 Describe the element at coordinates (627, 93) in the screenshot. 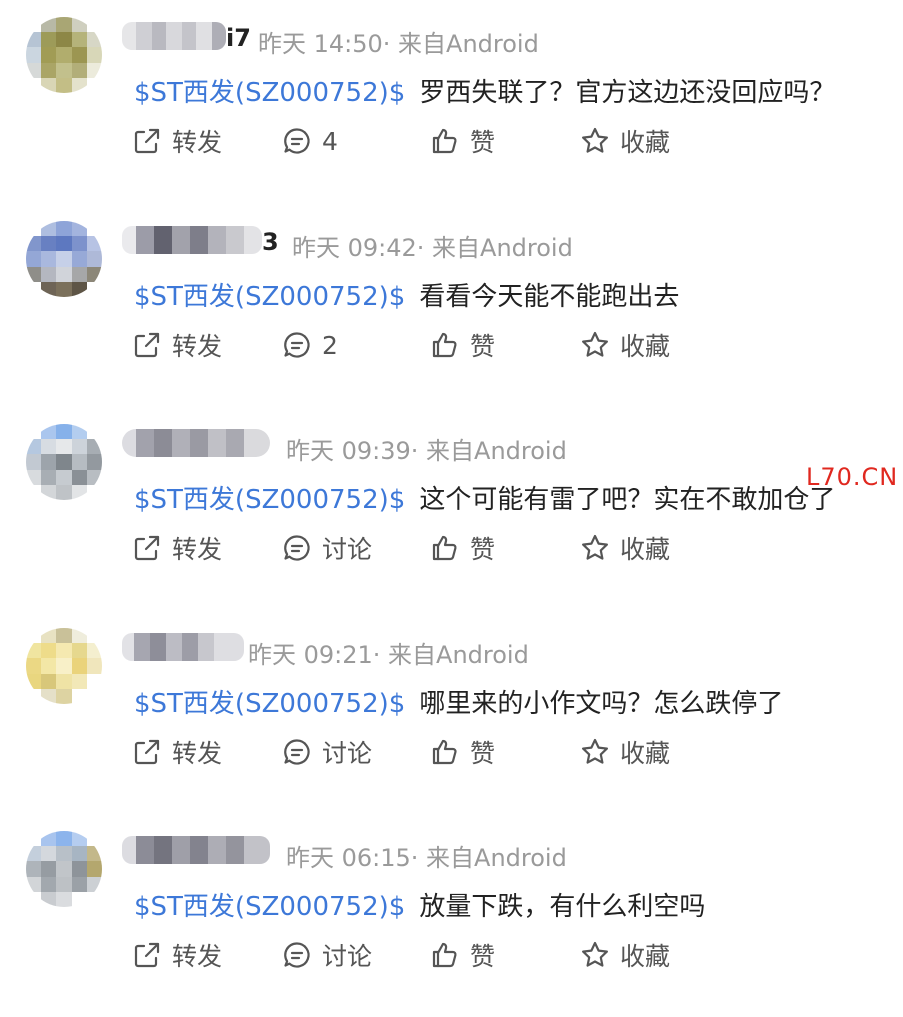

I see `post-text: 罗西失联了？官方这边还没回应吗？` at that location.